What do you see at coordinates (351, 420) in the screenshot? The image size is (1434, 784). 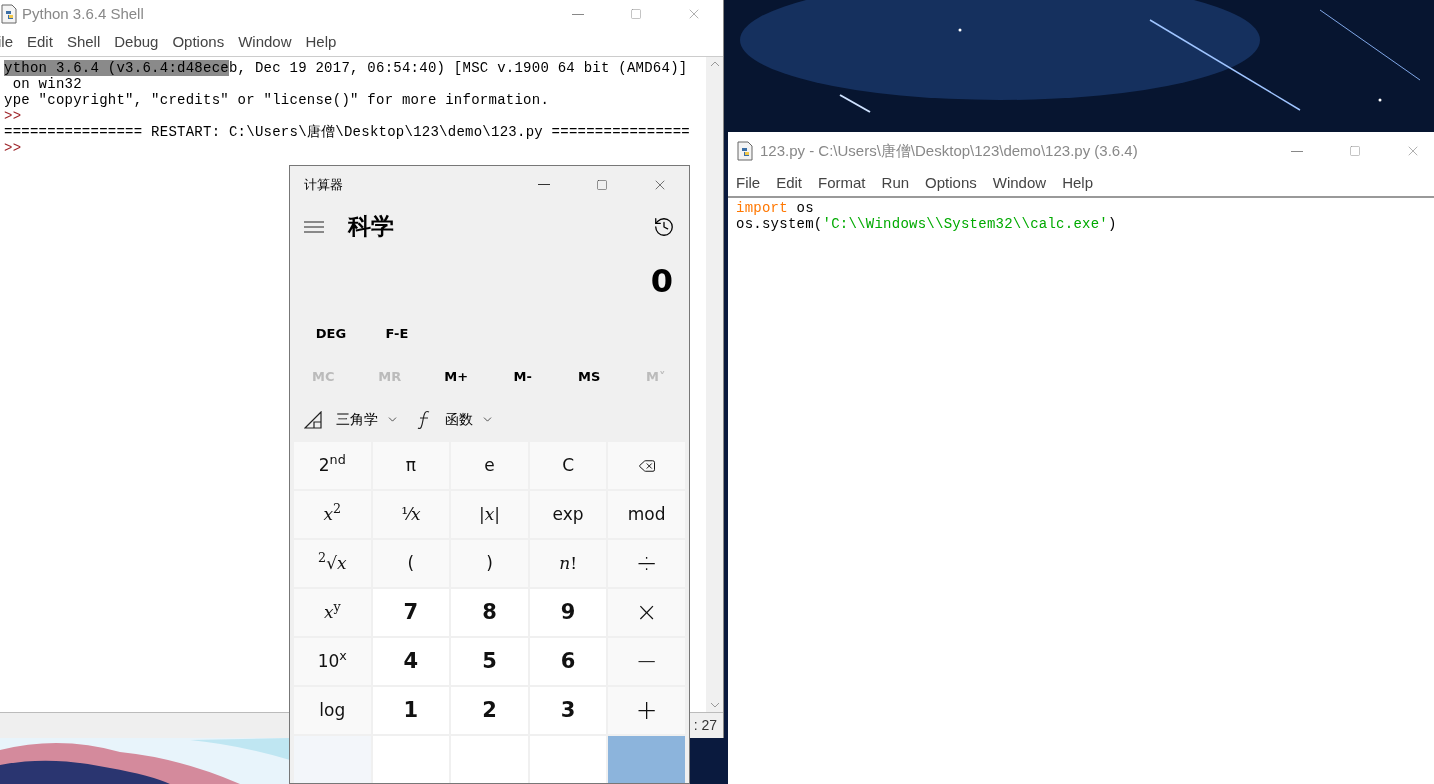 I see `dropdown-button: 三角学` at bounding box center [351, 420].